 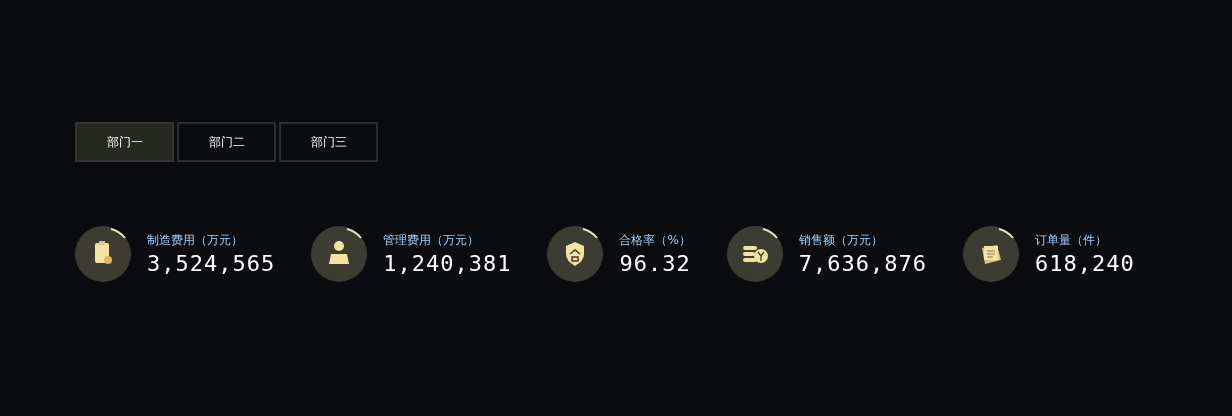 I want to click on stat-value: 7,636,876, so click(x=863, y=264).